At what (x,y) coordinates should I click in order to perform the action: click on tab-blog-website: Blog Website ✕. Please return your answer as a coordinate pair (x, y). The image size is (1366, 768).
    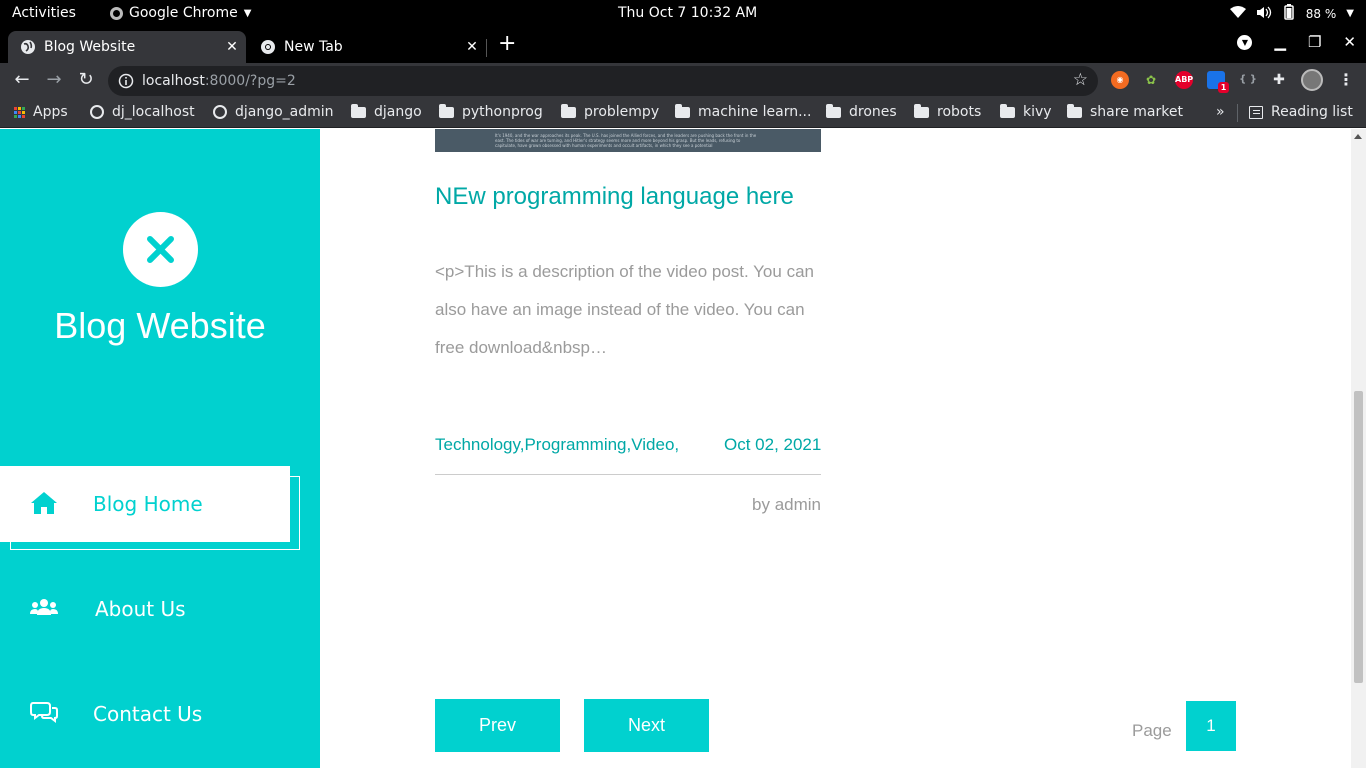
    Looking at the image, I should click on (127, 47).